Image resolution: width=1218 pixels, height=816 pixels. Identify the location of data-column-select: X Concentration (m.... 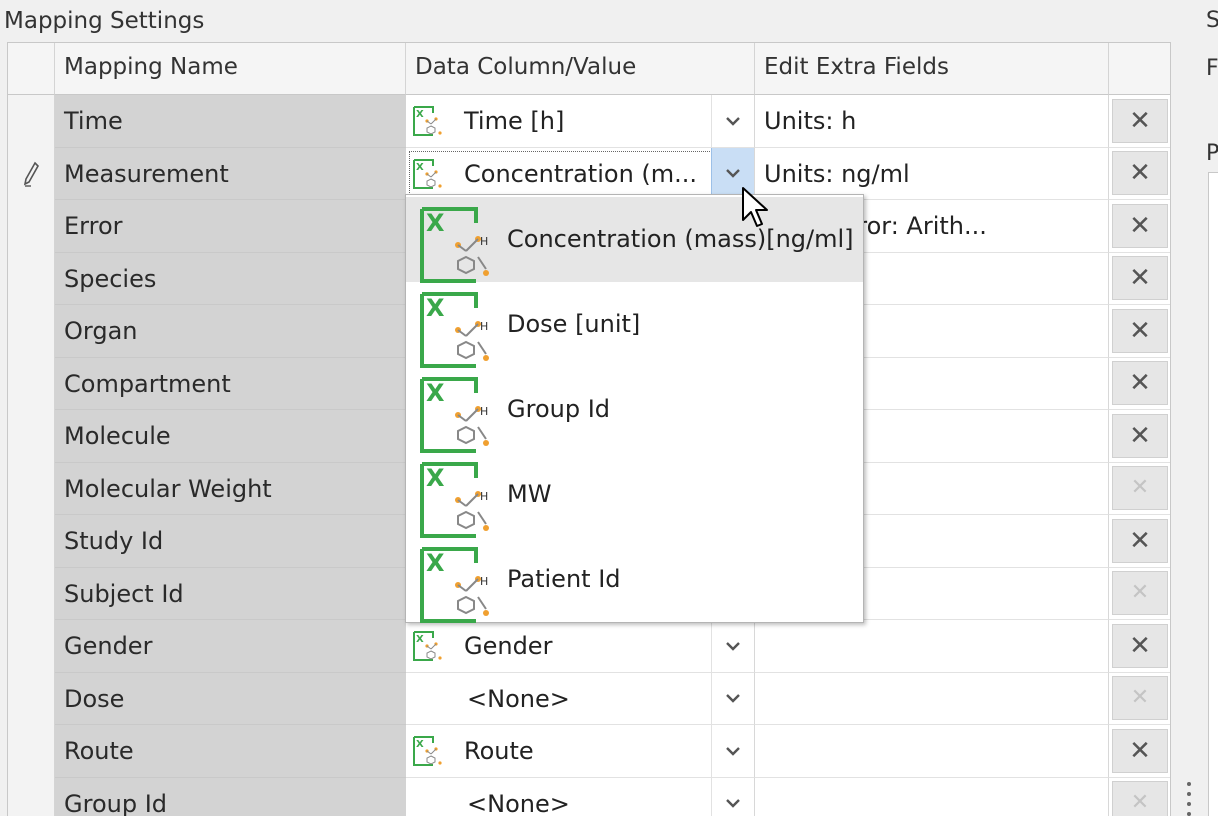
(580, 173).